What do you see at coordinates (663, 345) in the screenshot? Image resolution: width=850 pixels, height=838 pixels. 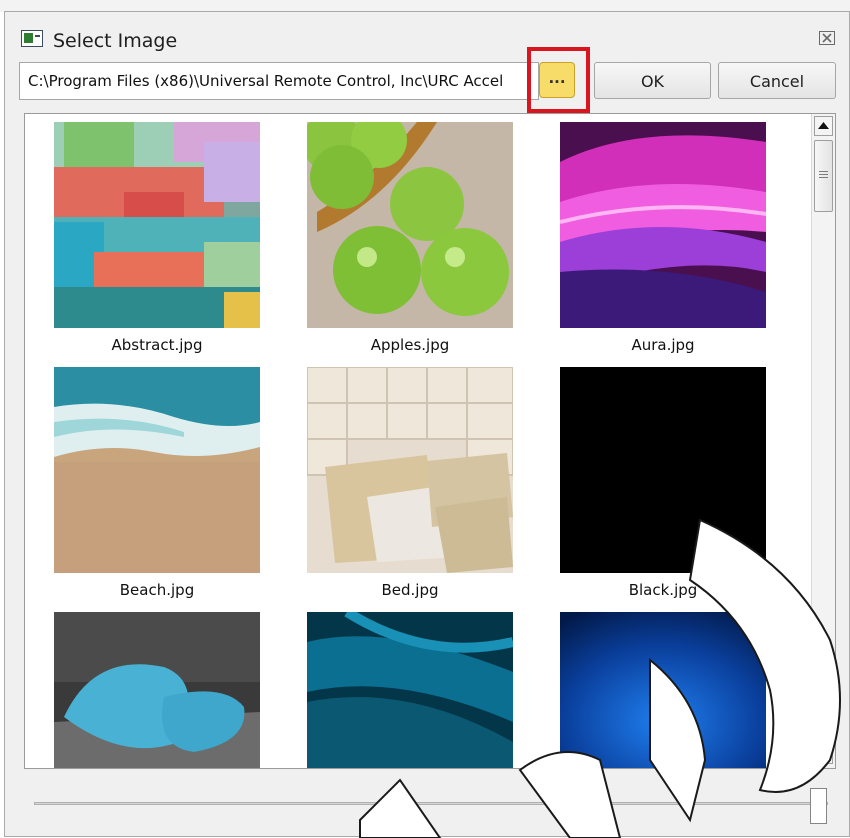 I see `image-caption: Aura.jpg` at bounding box center [663, 345].